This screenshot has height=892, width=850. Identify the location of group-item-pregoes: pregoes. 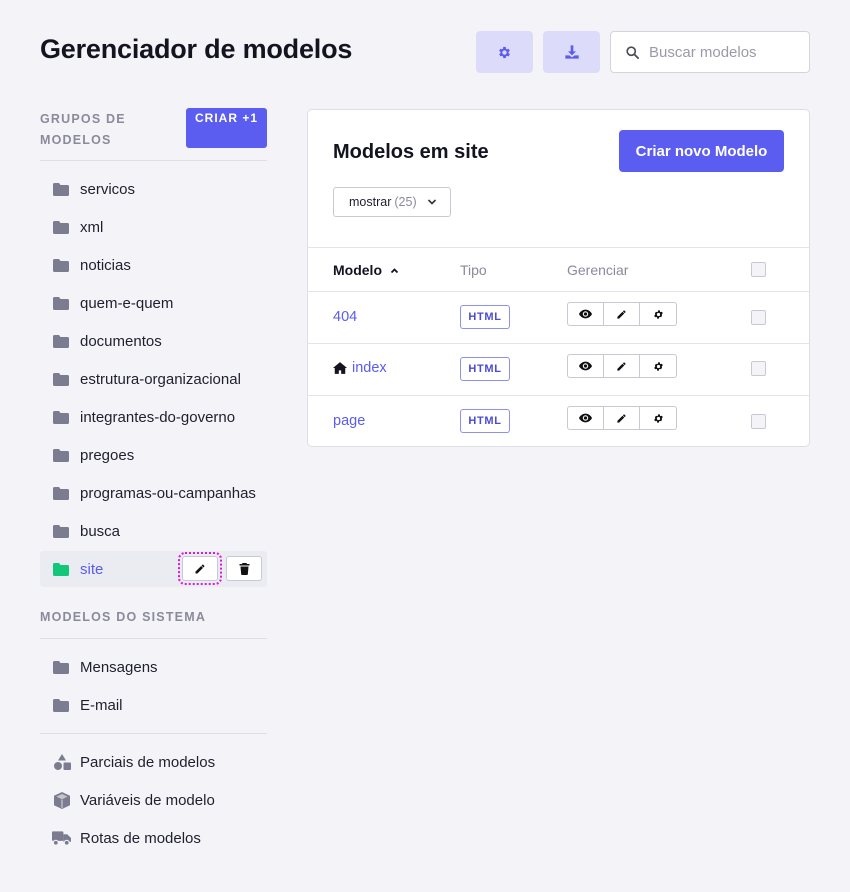
(153, 455).